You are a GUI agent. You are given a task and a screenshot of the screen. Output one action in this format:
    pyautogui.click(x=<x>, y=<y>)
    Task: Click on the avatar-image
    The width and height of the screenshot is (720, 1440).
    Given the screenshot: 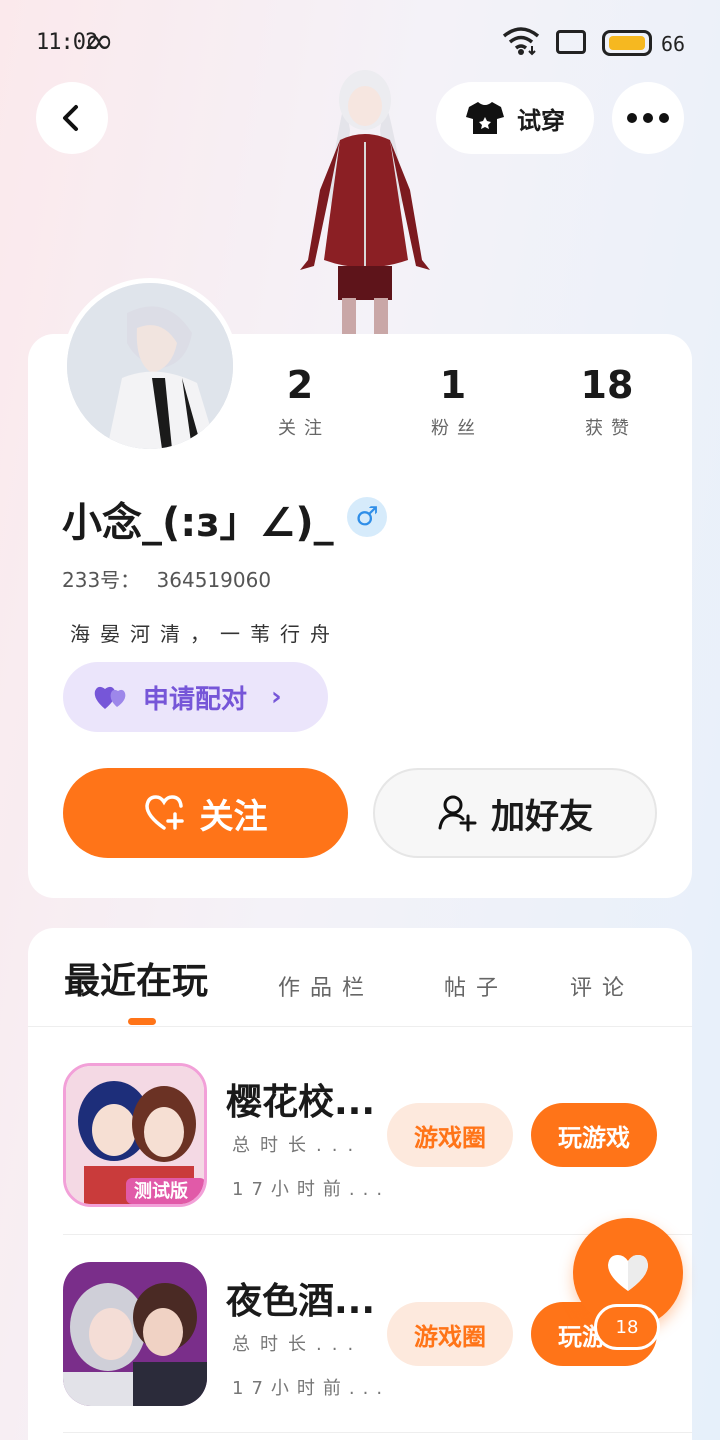 What is the action you would take?
    pyautogui.click(x=150, y=366)
    